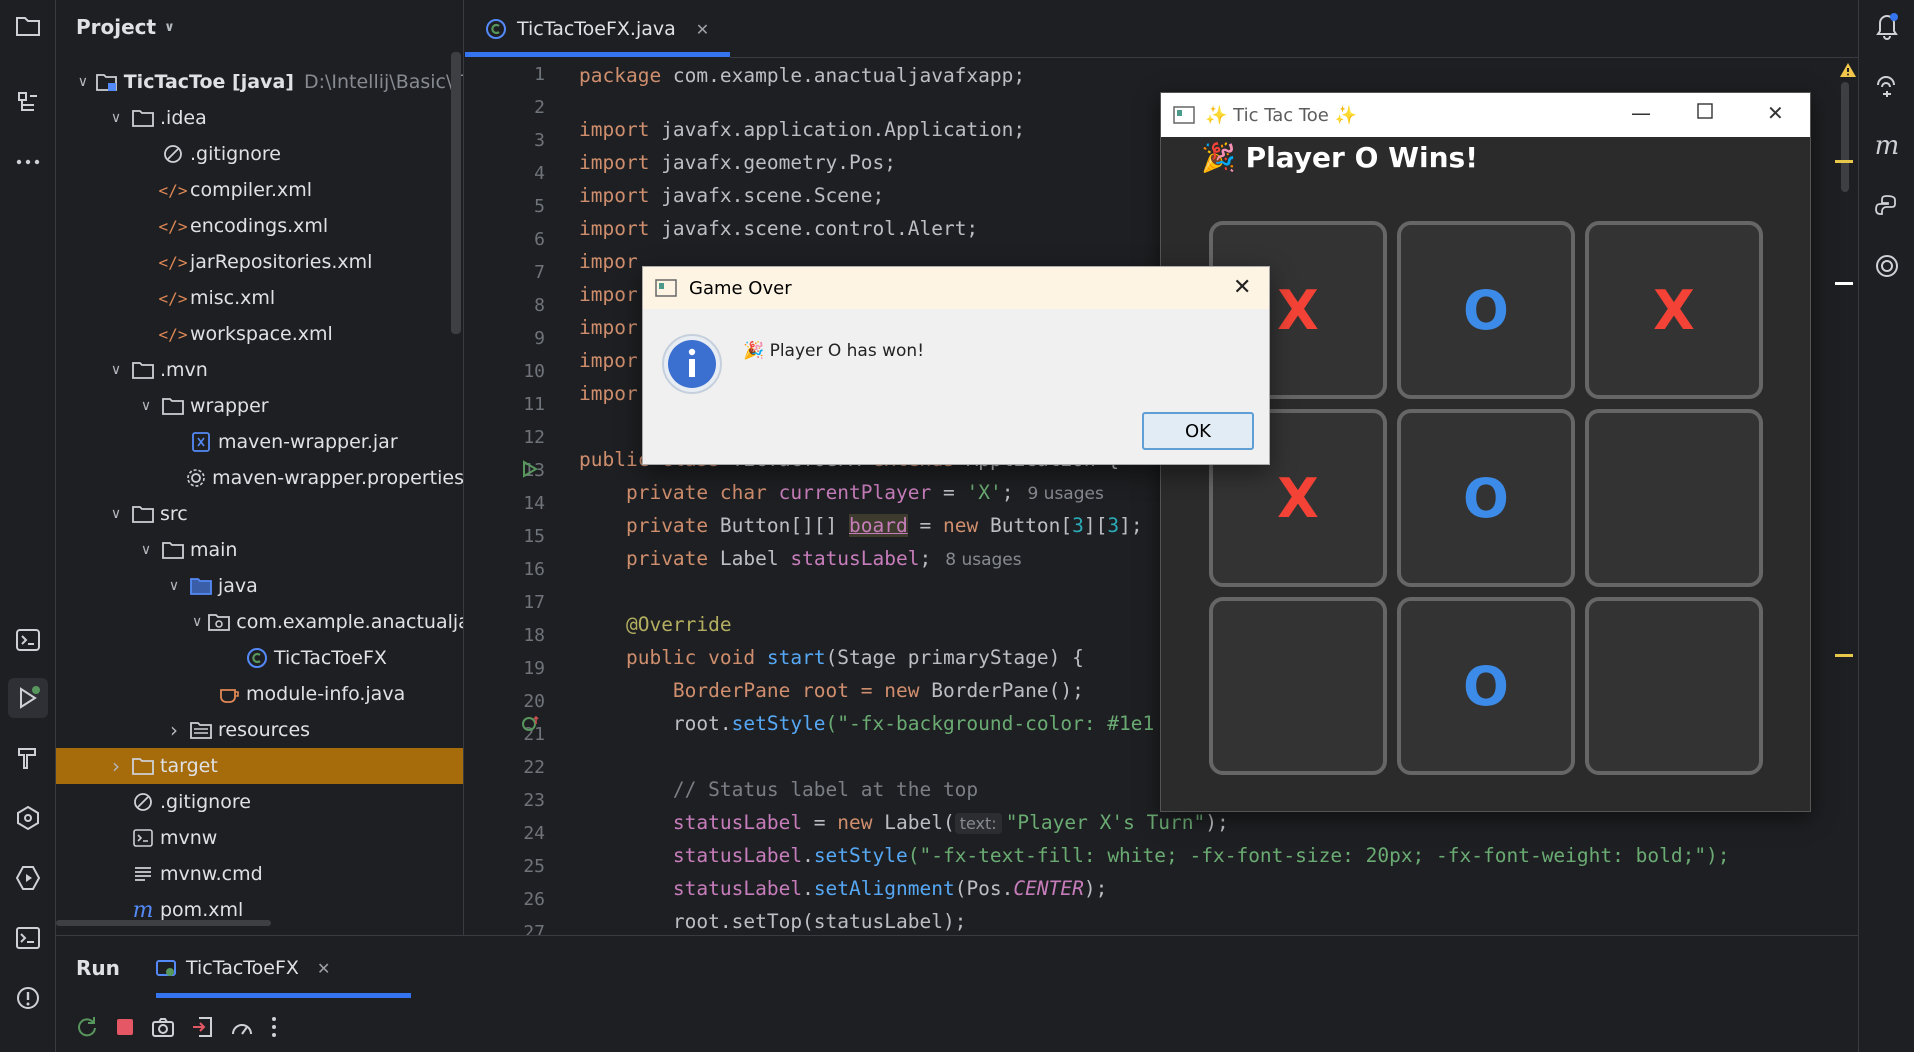  Describe the element at coordinates (667, 558) in the screenshot. I see `code-keyword: private` at that location.